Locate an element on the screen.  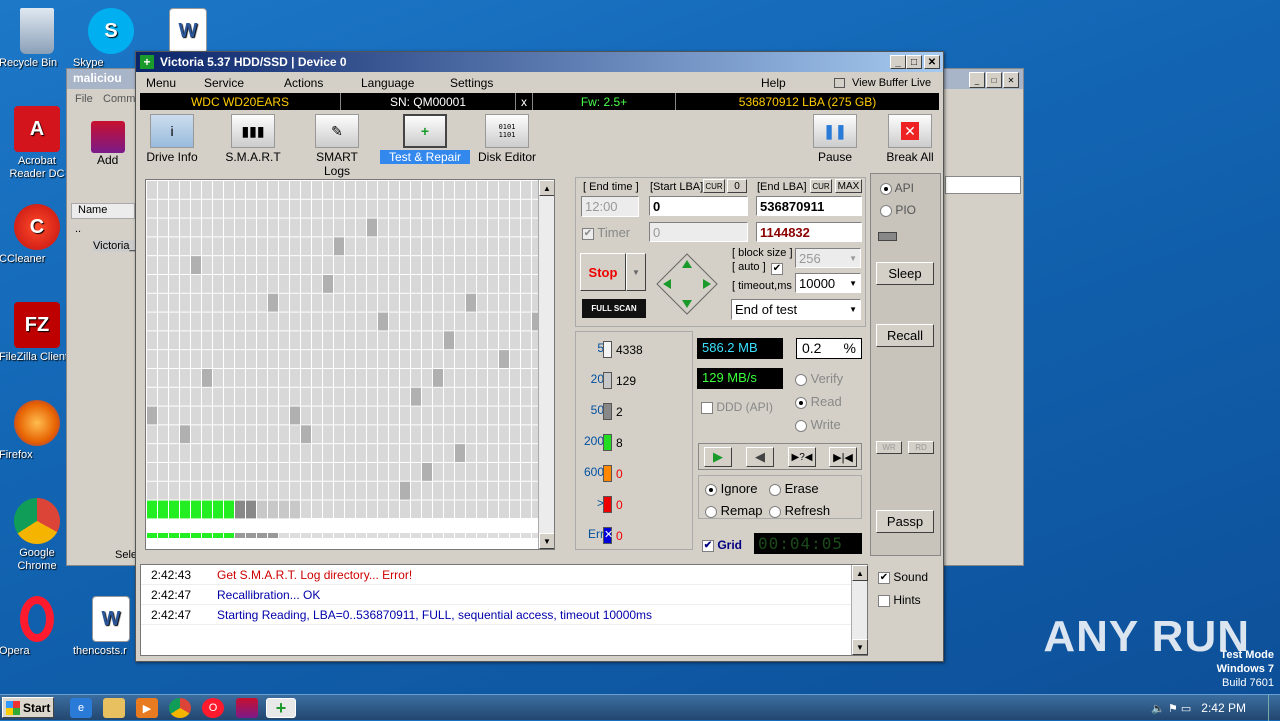
desktop-icon-recycle-bin: Recycle Bin is located at coordinates (37, 38).